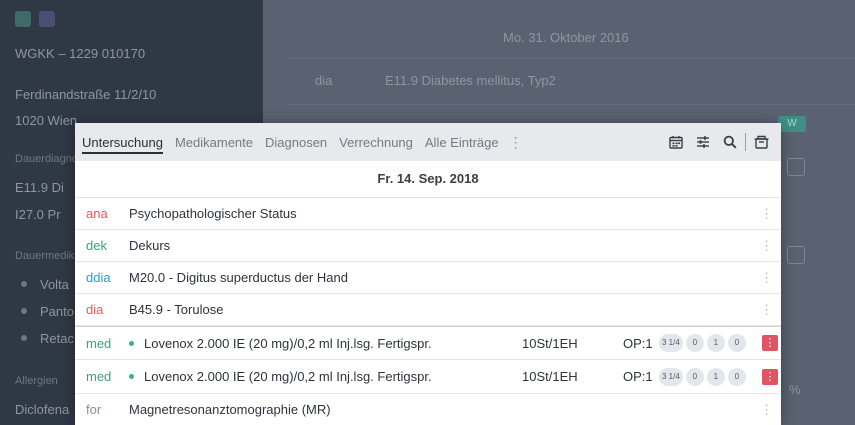 The image size is (855, 425). What do you see at coordinates (54, 284) in the screenshot?
I see `background-med-1: Volta` at bounding box center [54, 284].